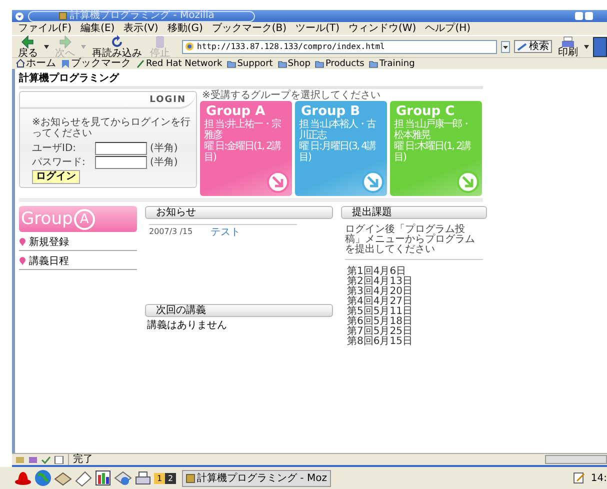 The image size is (607, 489). I want to click on side-menu-link: 新規登録, so click(49, 242).